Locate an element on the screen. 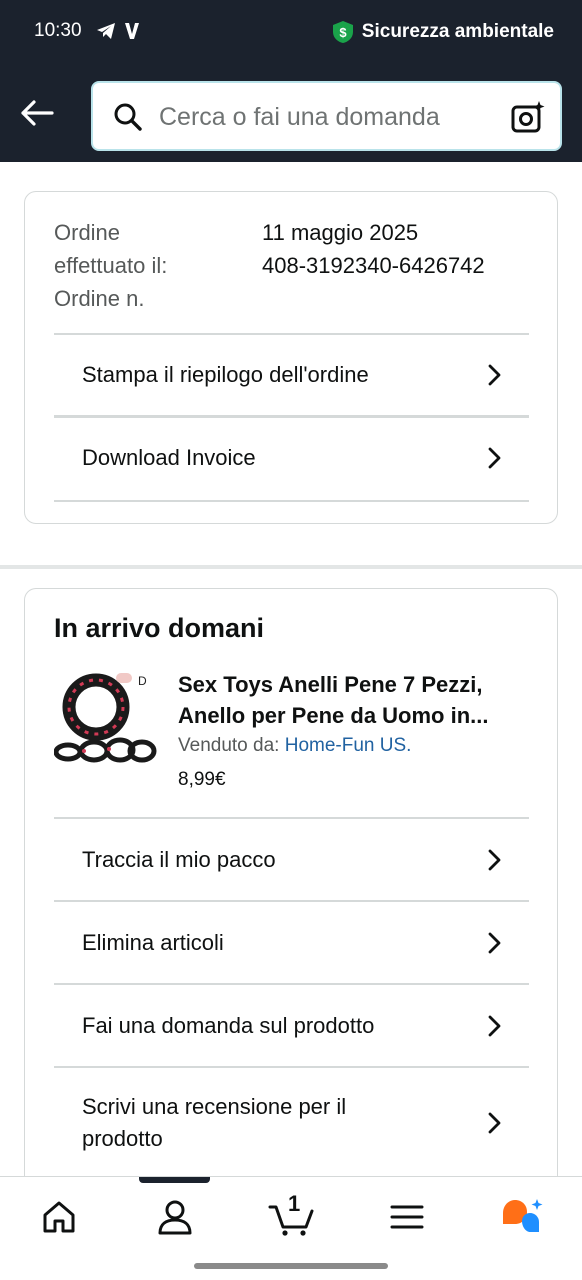  order-number-label: Ordine n. is located at coordinates (99, 298).